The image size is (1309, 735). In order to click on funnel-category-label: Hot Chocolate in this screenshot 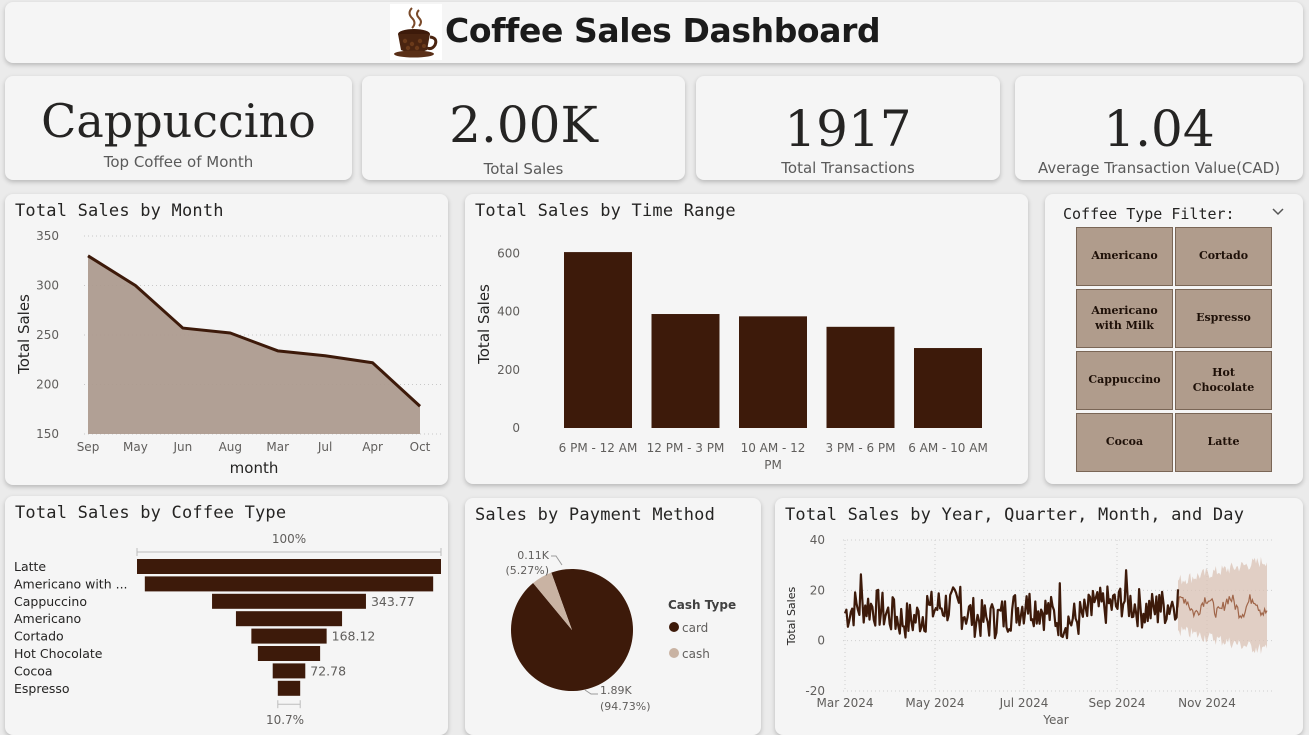, I will do `click(58, 653)`.